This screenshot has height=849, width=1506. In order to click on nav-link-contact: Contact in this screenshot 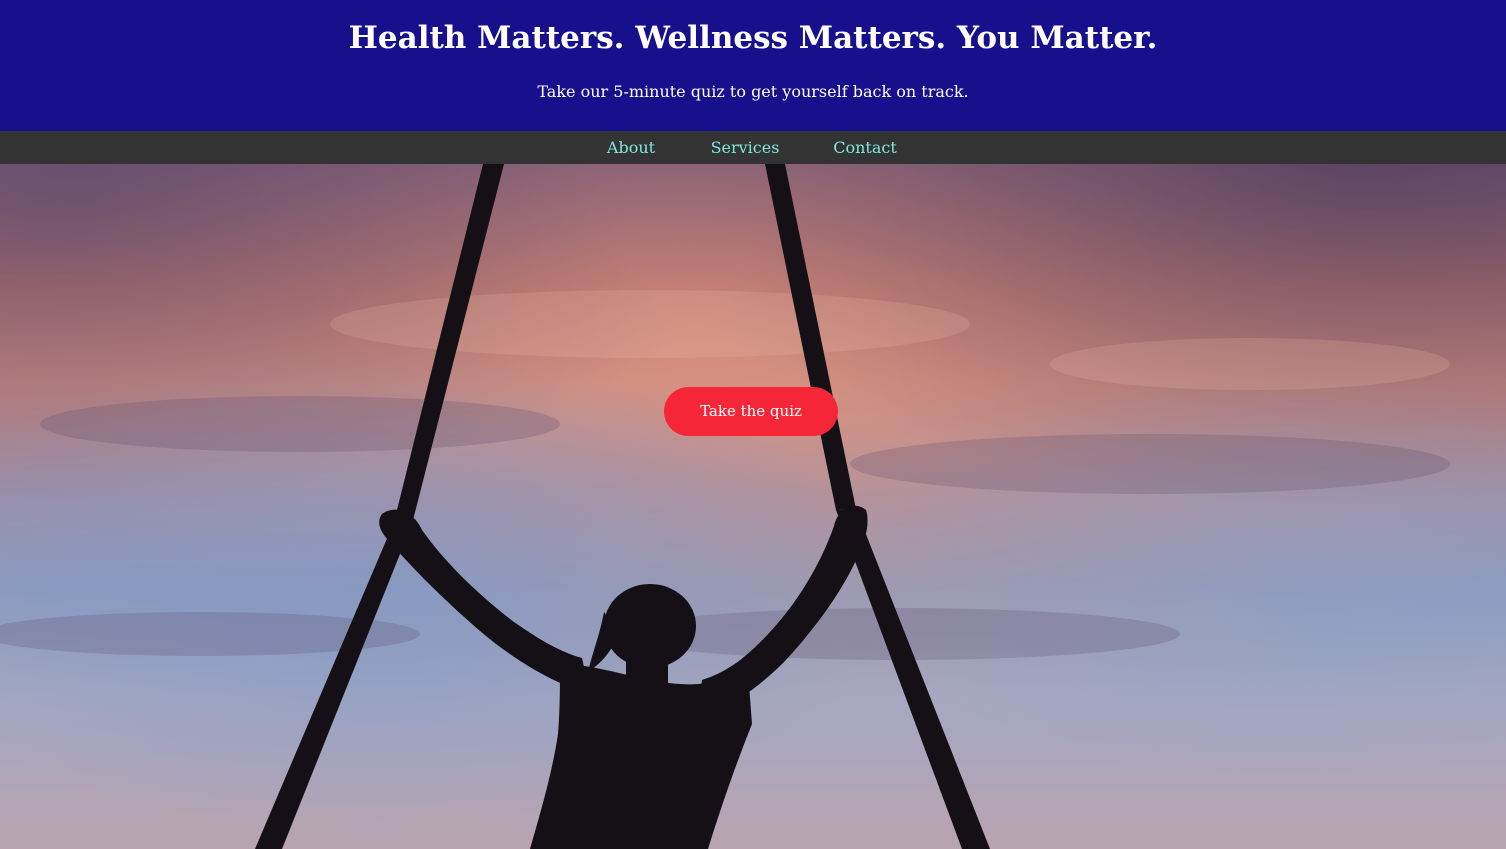, I will do `click(865, 147)`.